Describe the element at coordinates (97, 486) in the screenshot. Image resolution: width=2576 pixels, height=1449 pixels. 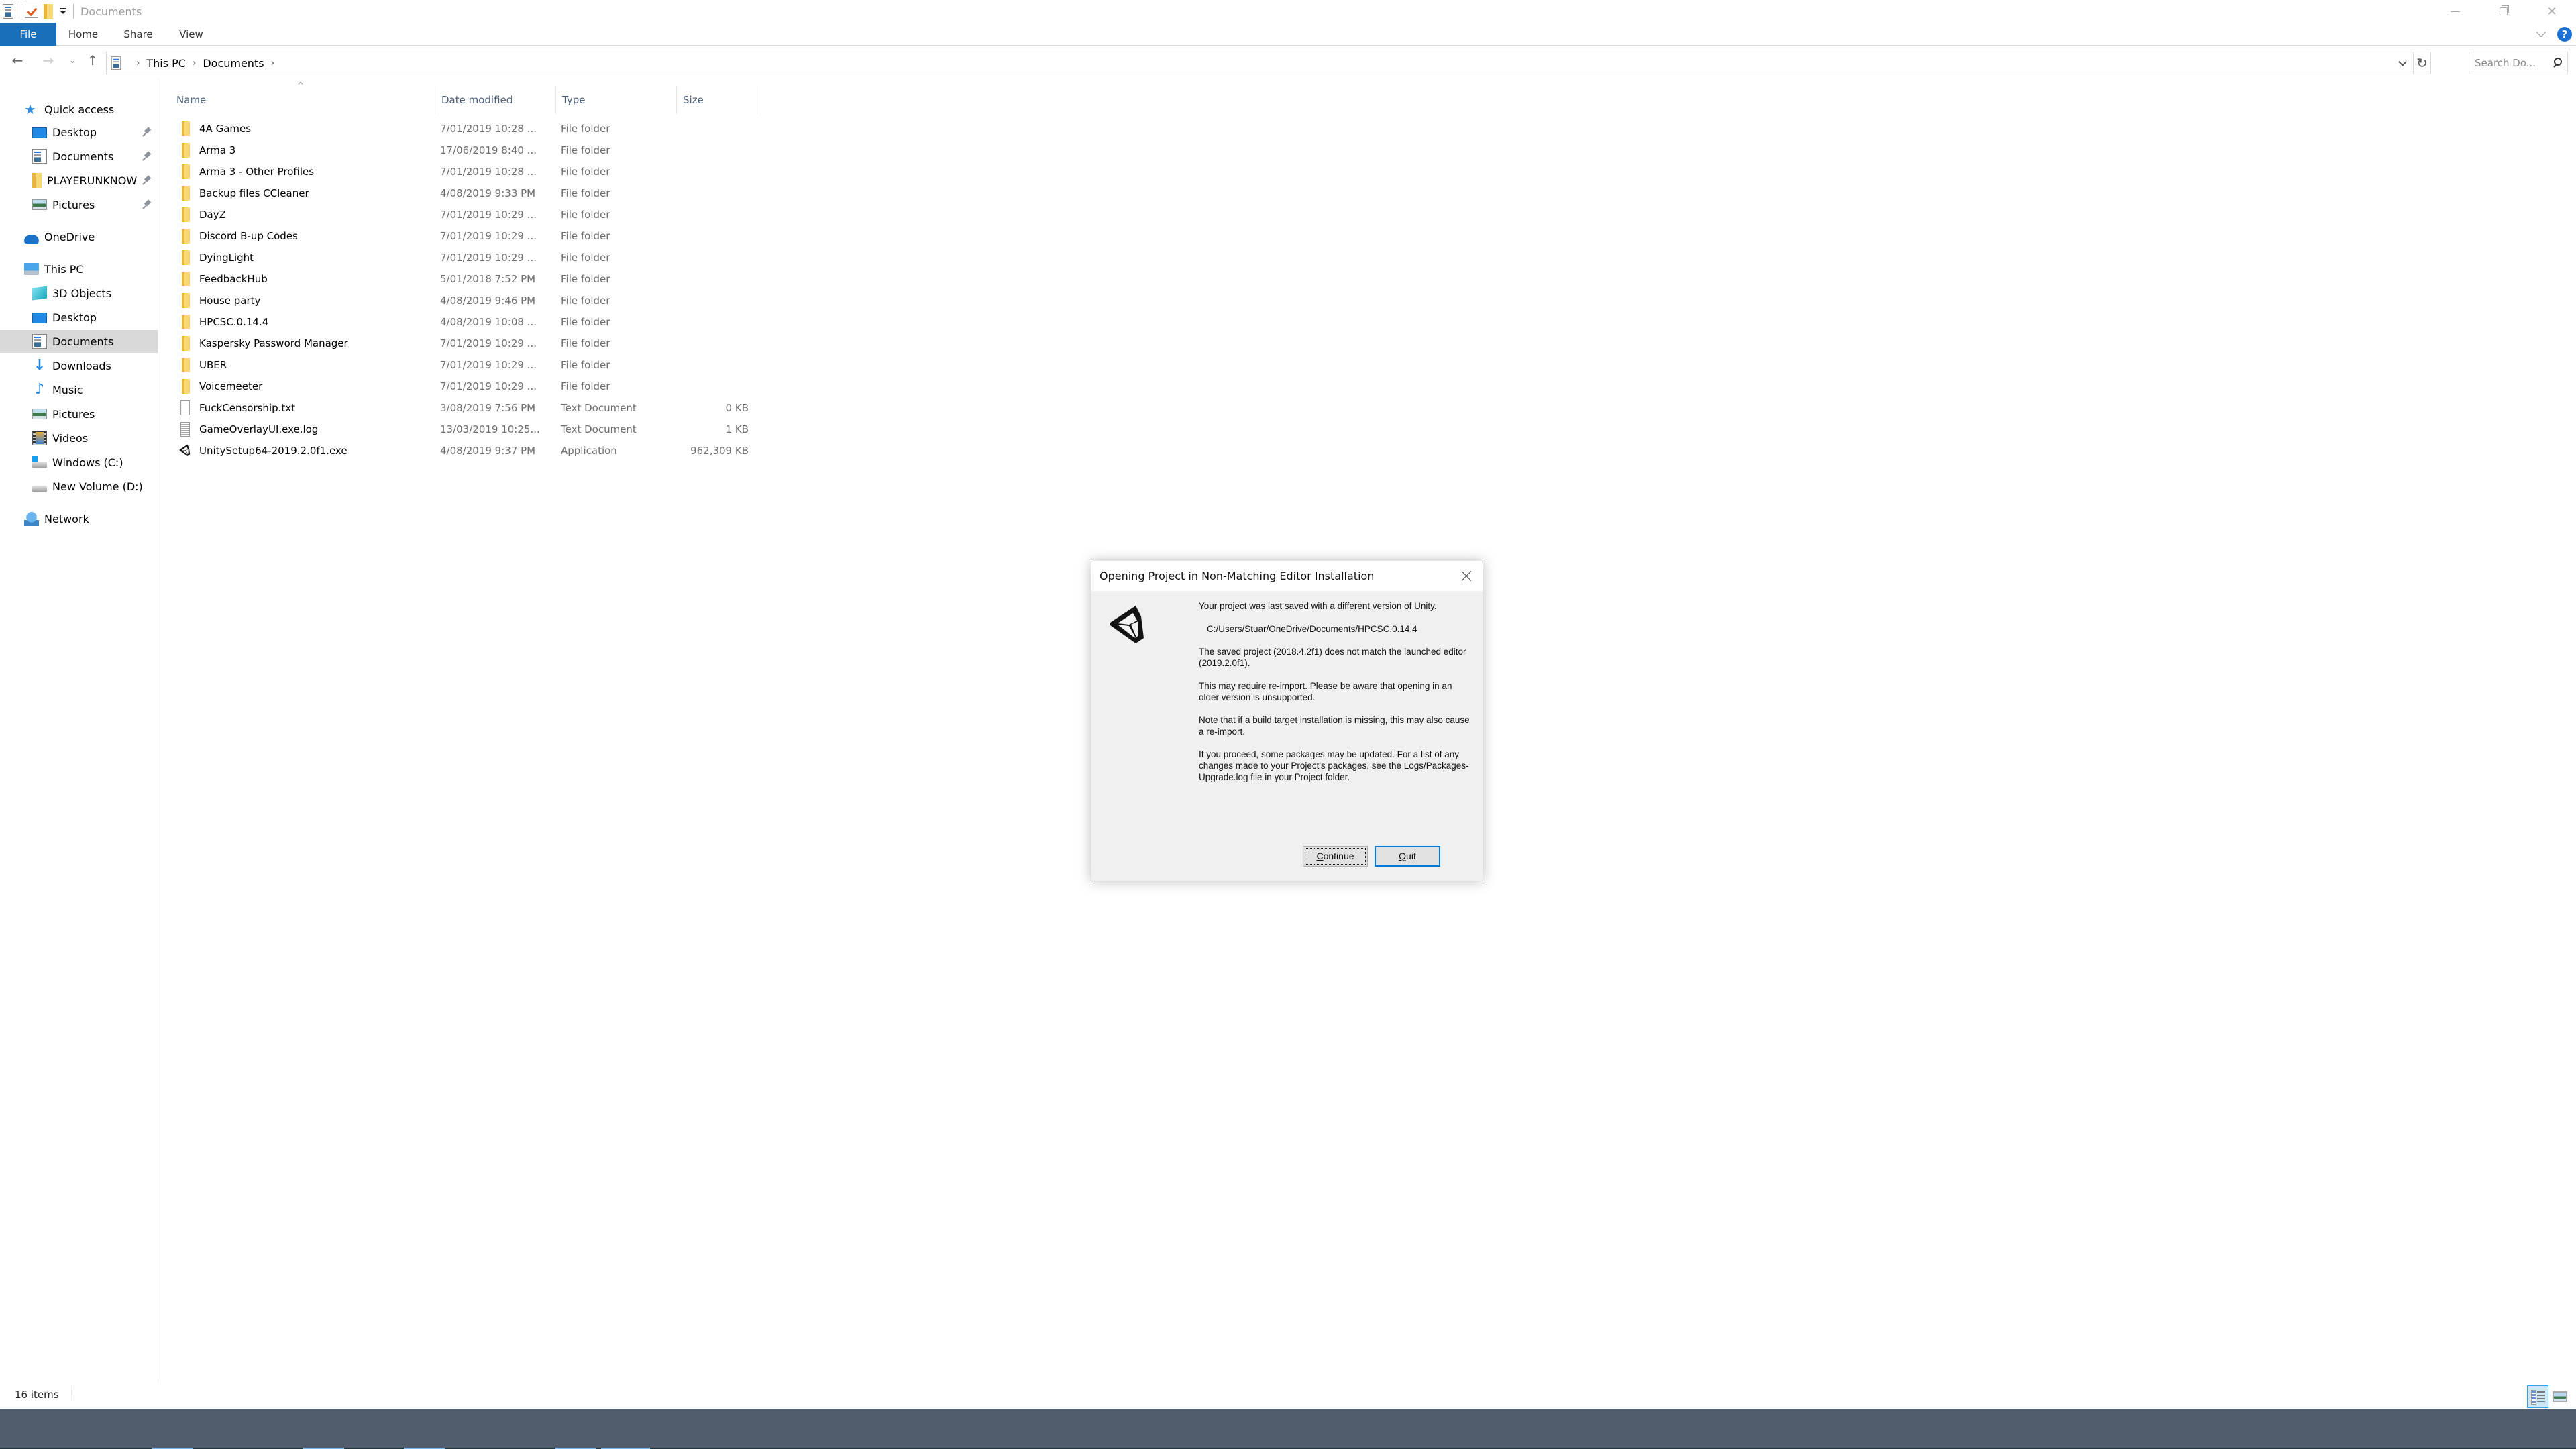
I see `nav-item-label: New Volume (D:)` at that location.